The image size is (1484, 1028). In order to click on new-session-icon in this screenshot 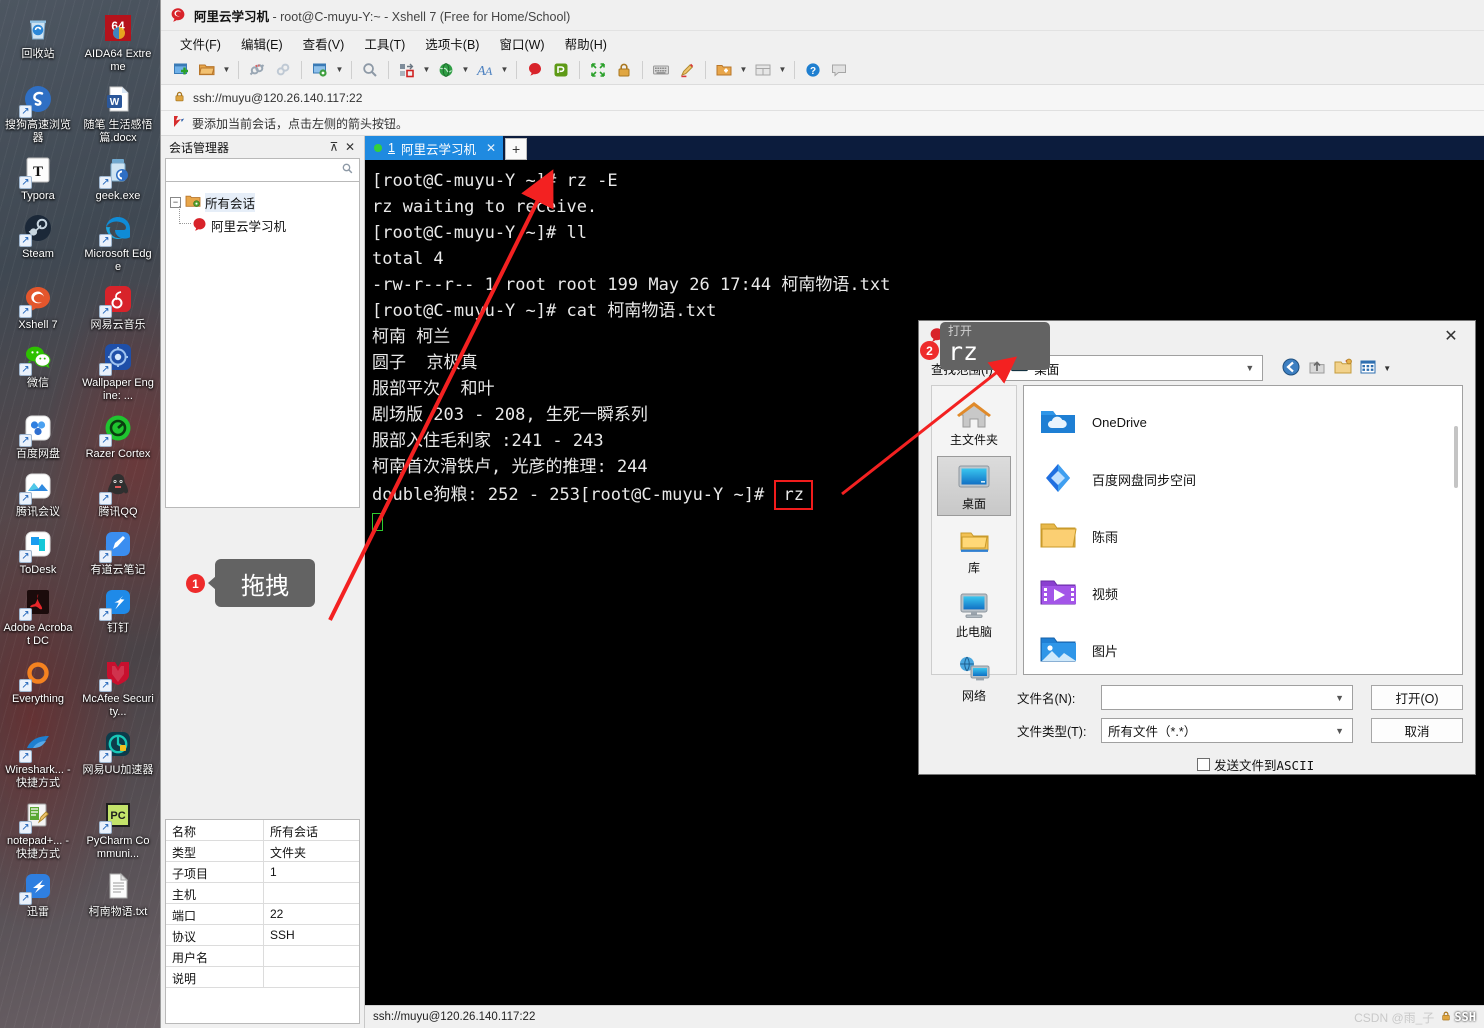, I will do `click(181, 70)`.